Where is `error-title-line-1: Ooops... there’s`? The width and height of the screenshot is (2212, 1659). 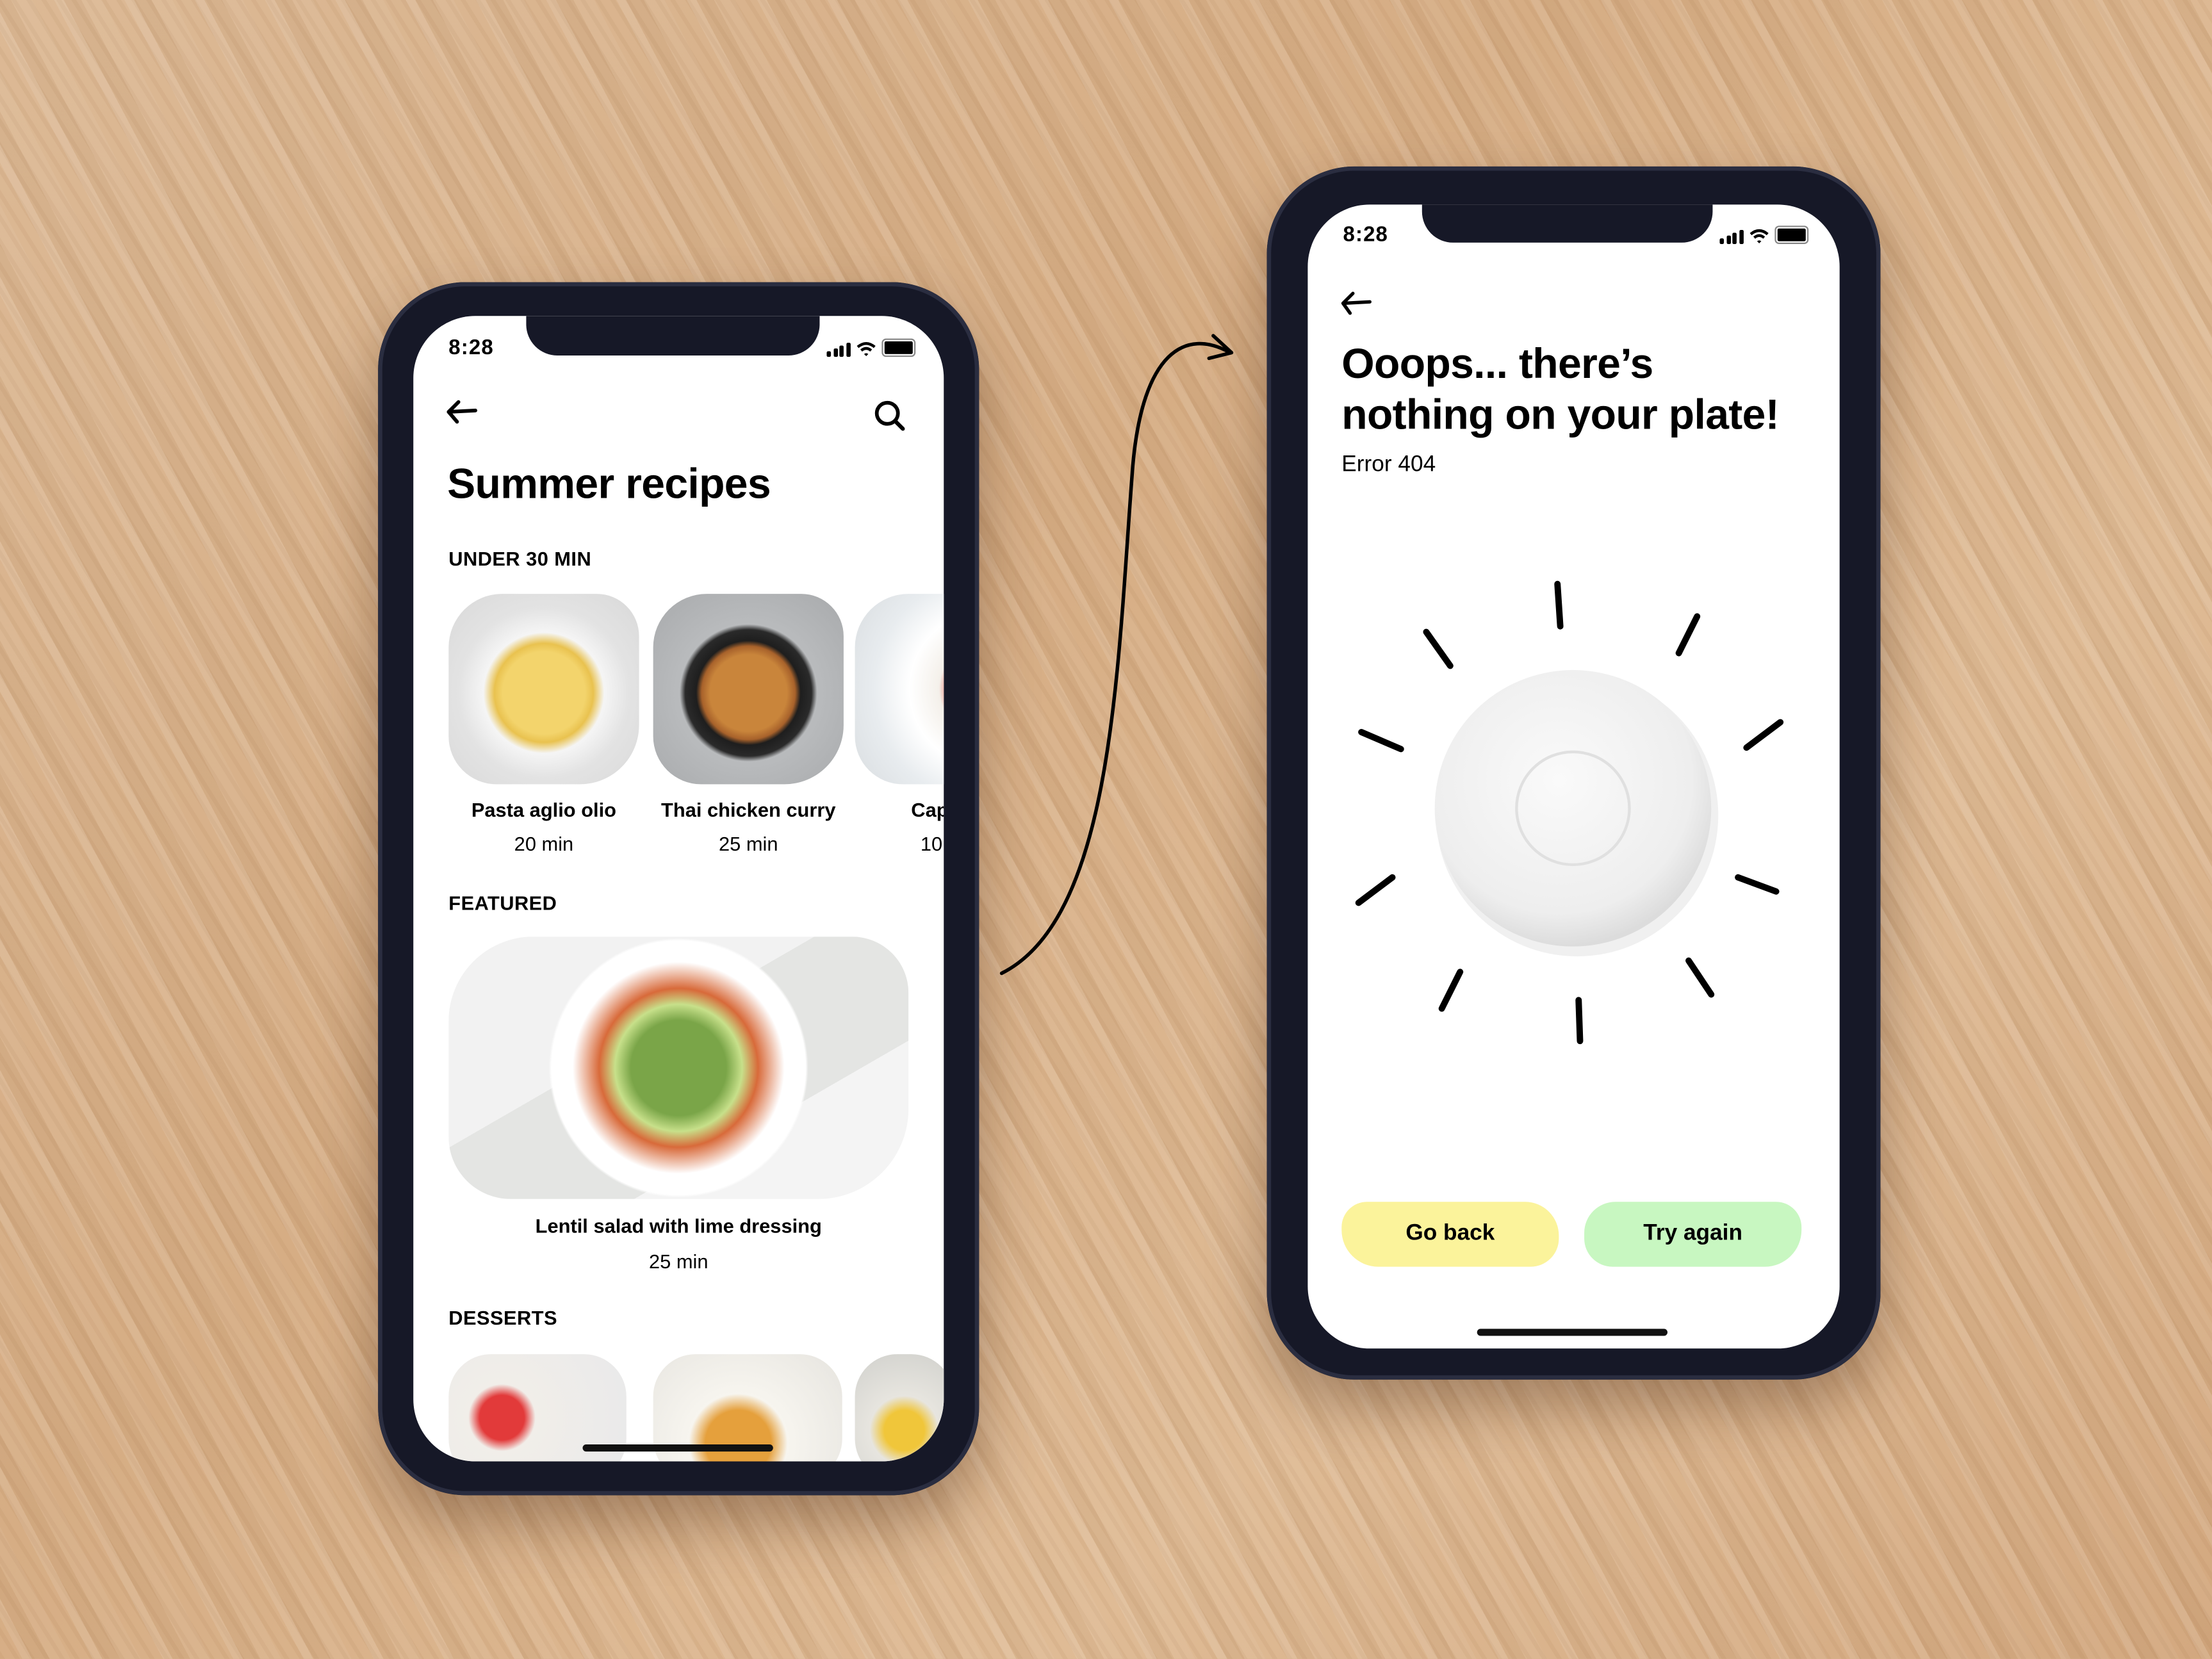 error-title-line-1: Ooops... there’s is located at coordinates (1497, 364).